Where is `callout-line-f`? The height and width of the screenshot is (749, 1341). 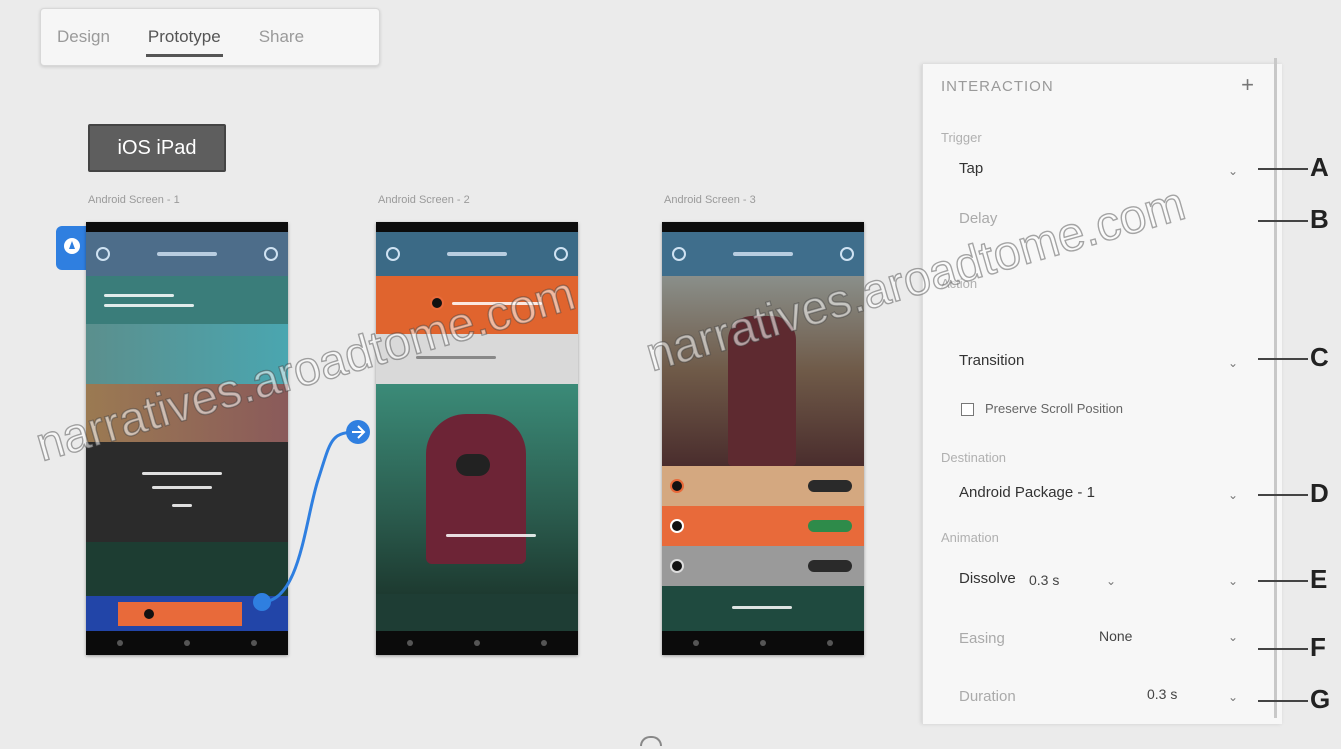 callout-line-f is located at coordinates (1283, 649).